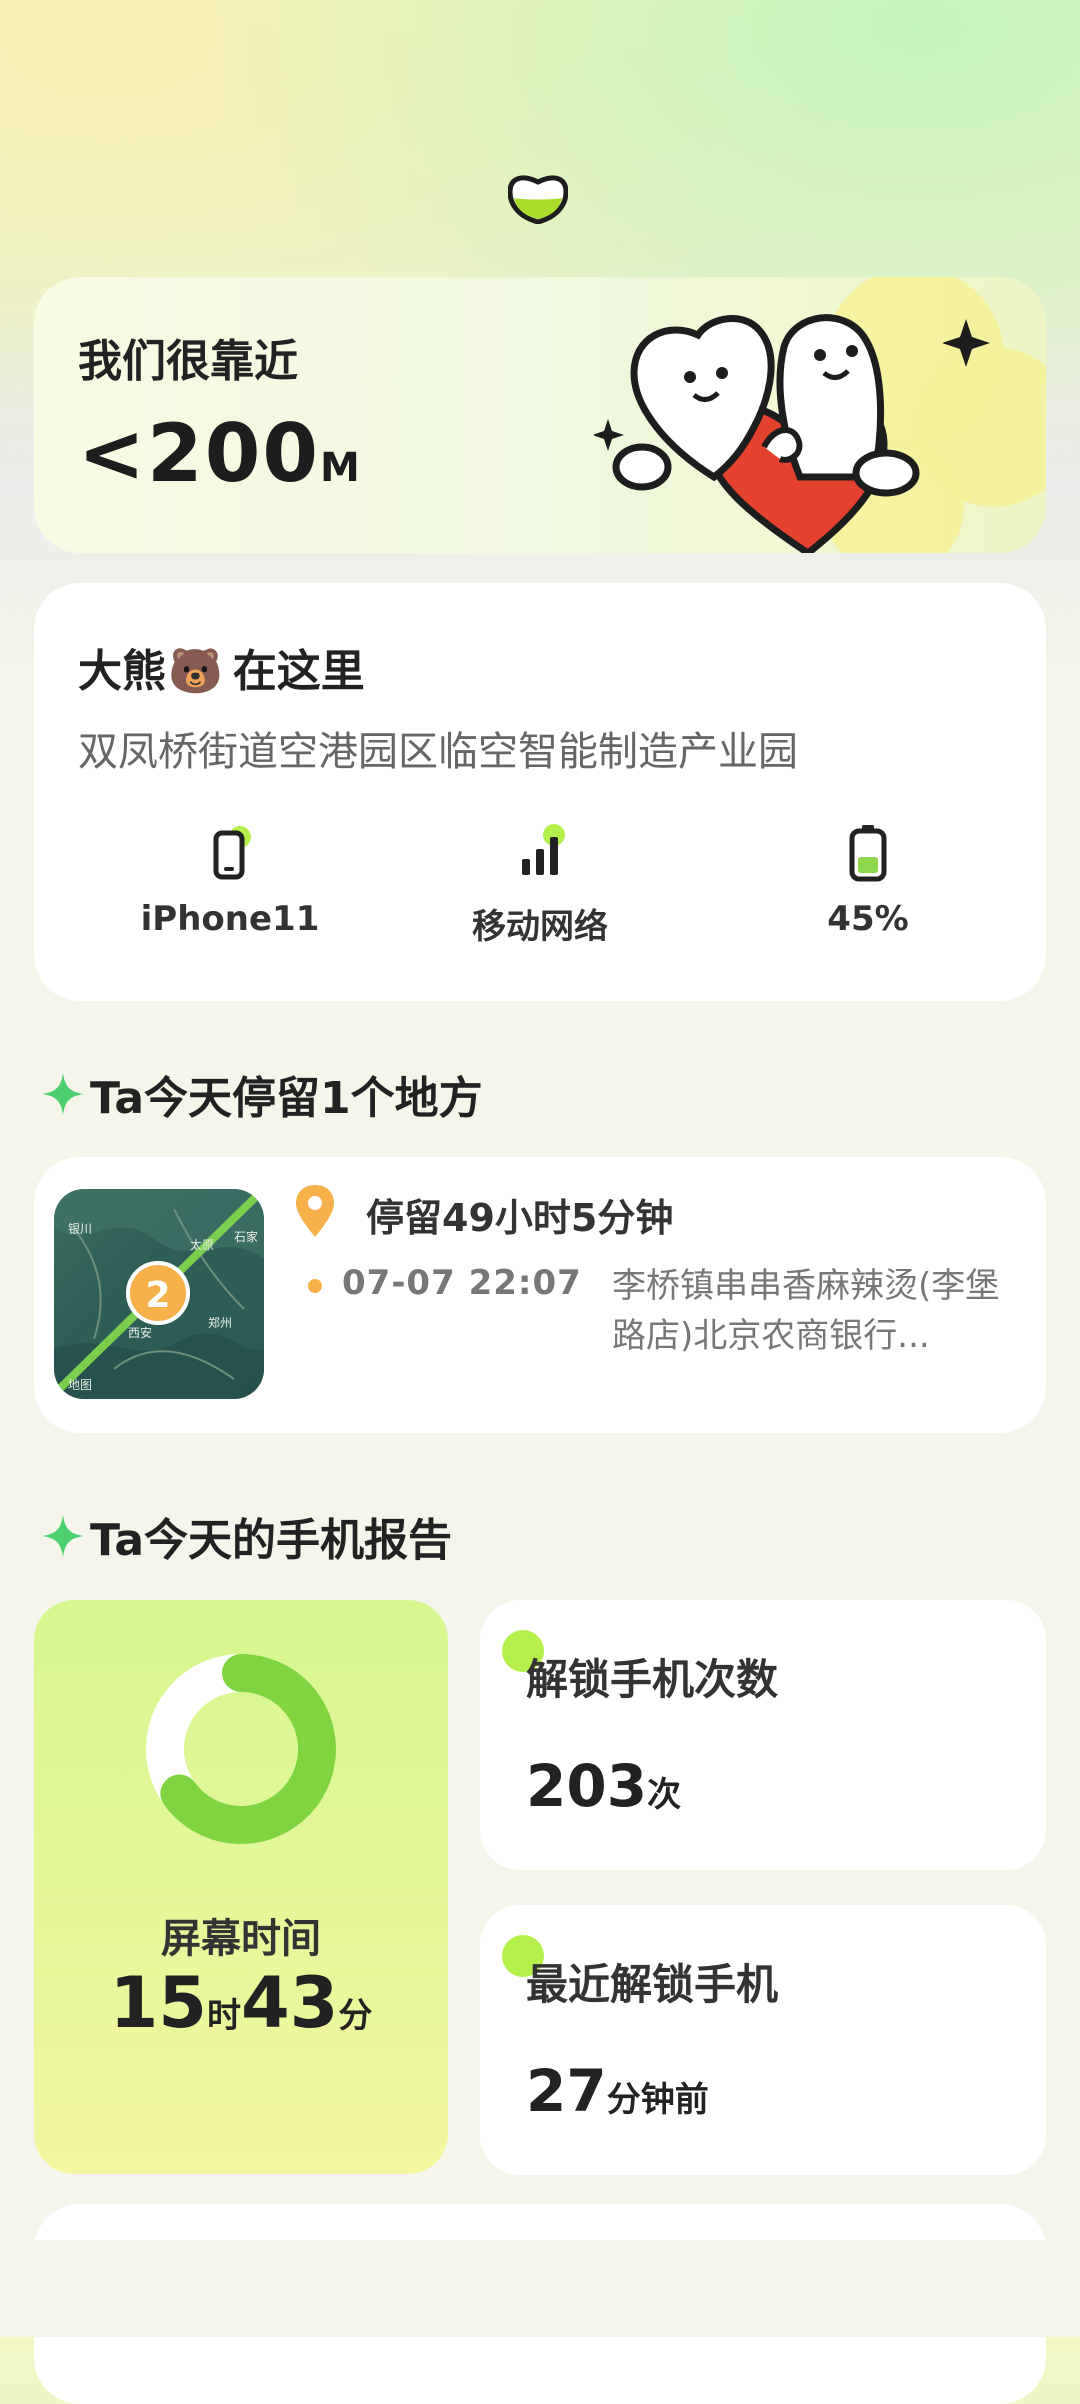 The width and height of the screenshot is (1080, 2404). What do you see at coordinates (230, 919) in the screenshot?
I see `device-model: iPhone11` at bounding box center [230, 919].